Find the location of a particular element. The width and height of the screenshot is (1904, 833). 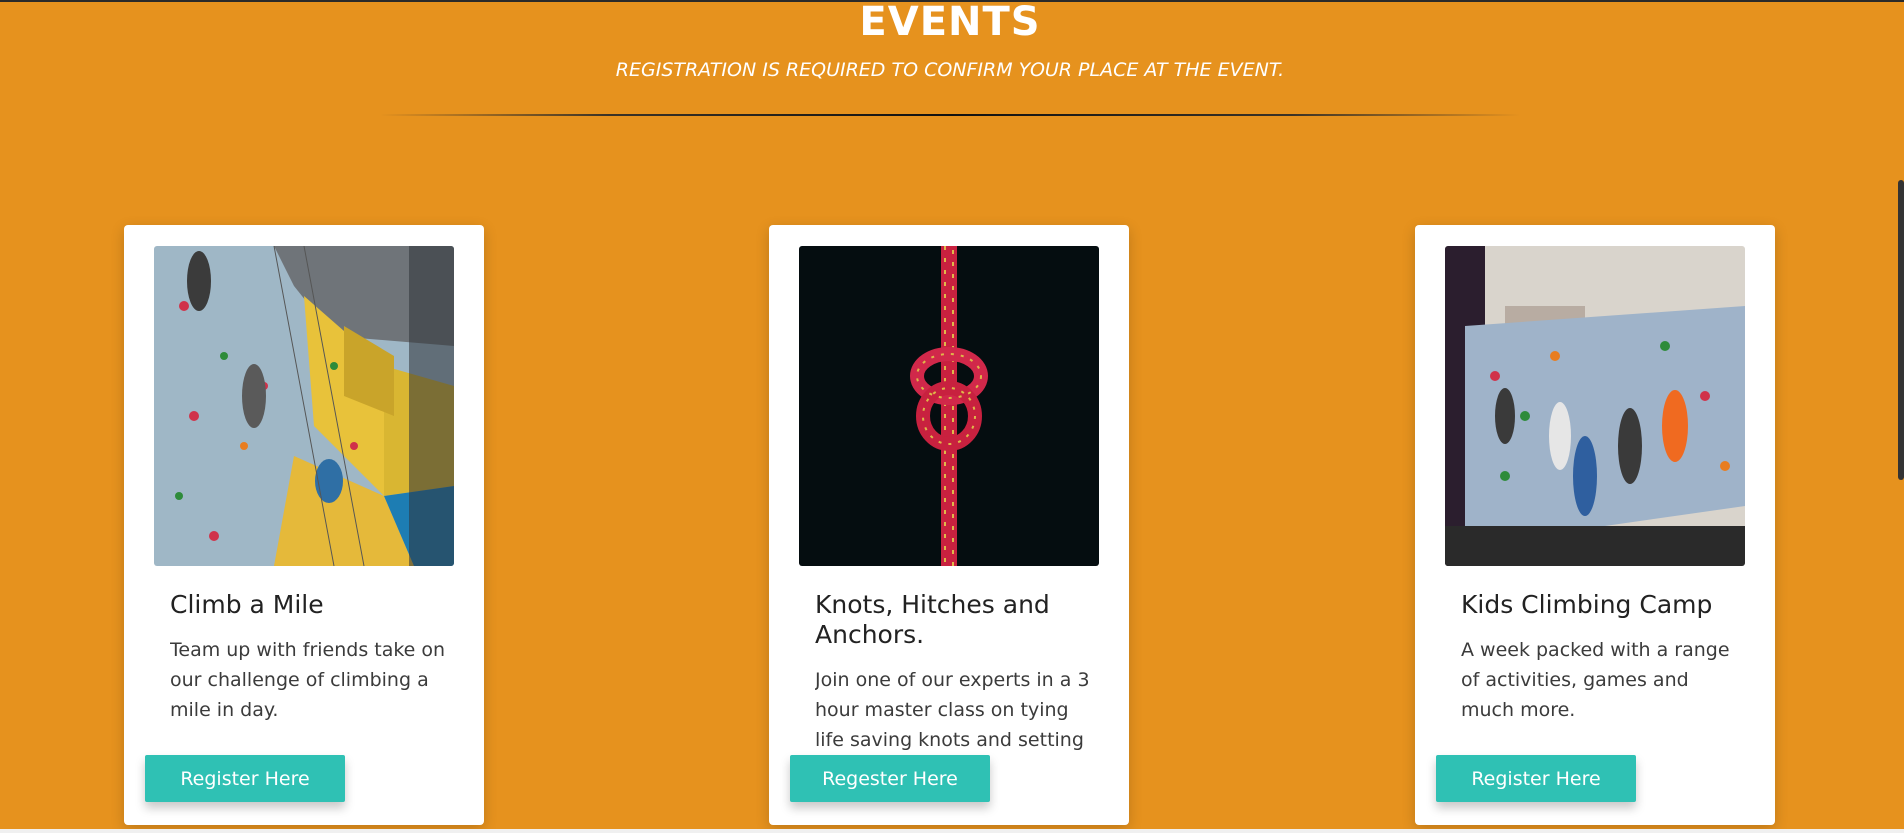

climbing-wall-image is located at coordinates (304, 406).